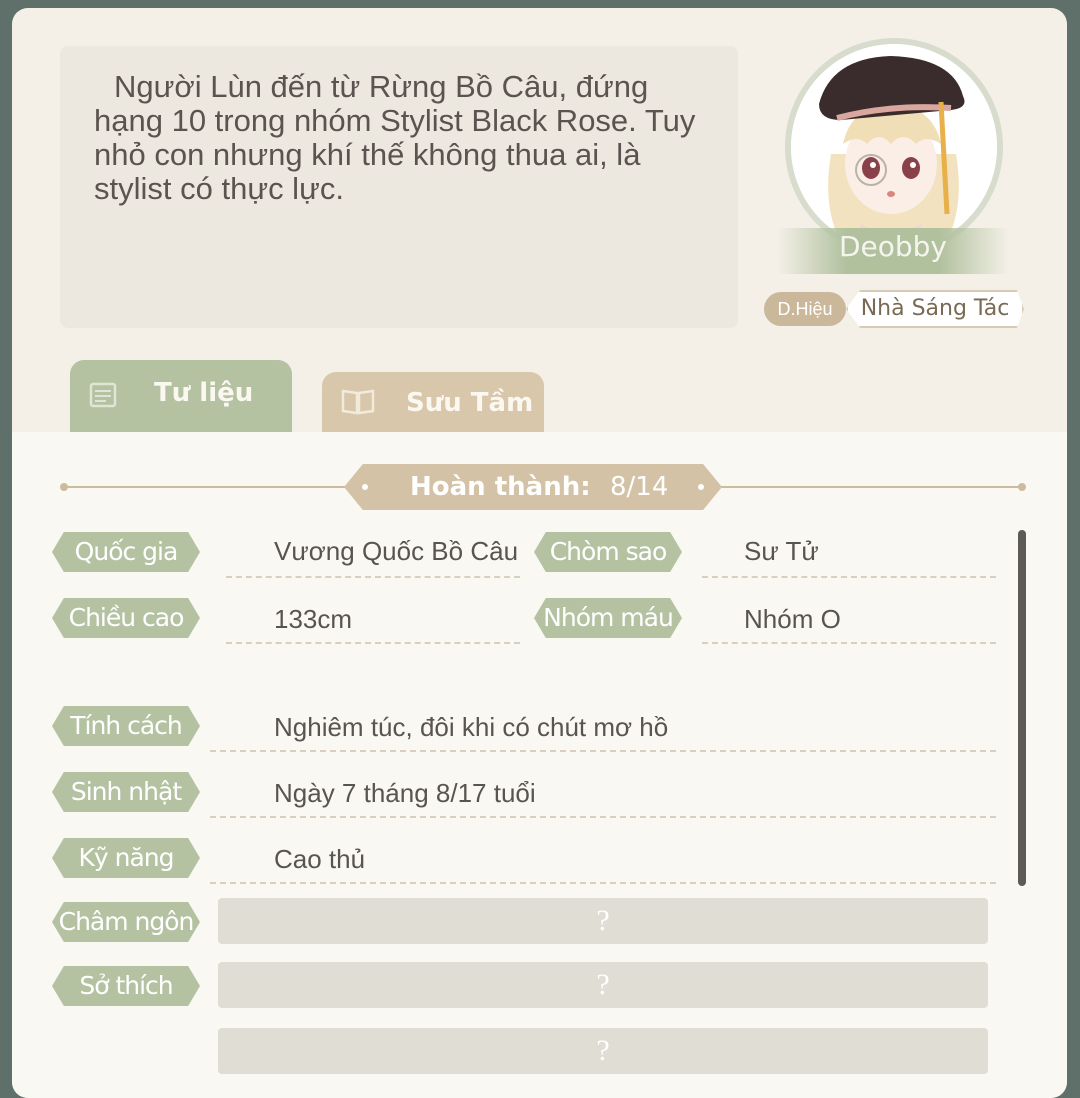 The height and width of the screenshot is (1098, 1080). Describe the element at coordinates (396, 551) in the screenshot. I see `country-value: Vương Quốc Bồ Câu` at that location.